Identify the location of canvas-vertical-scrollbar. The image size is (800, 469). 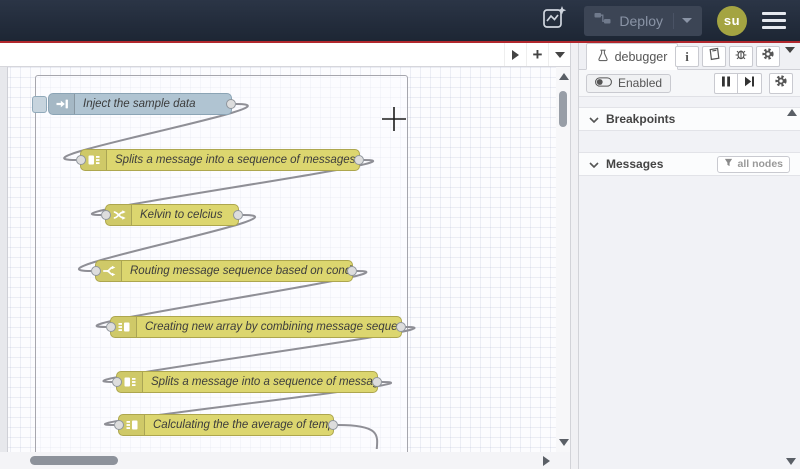
(563, 259).